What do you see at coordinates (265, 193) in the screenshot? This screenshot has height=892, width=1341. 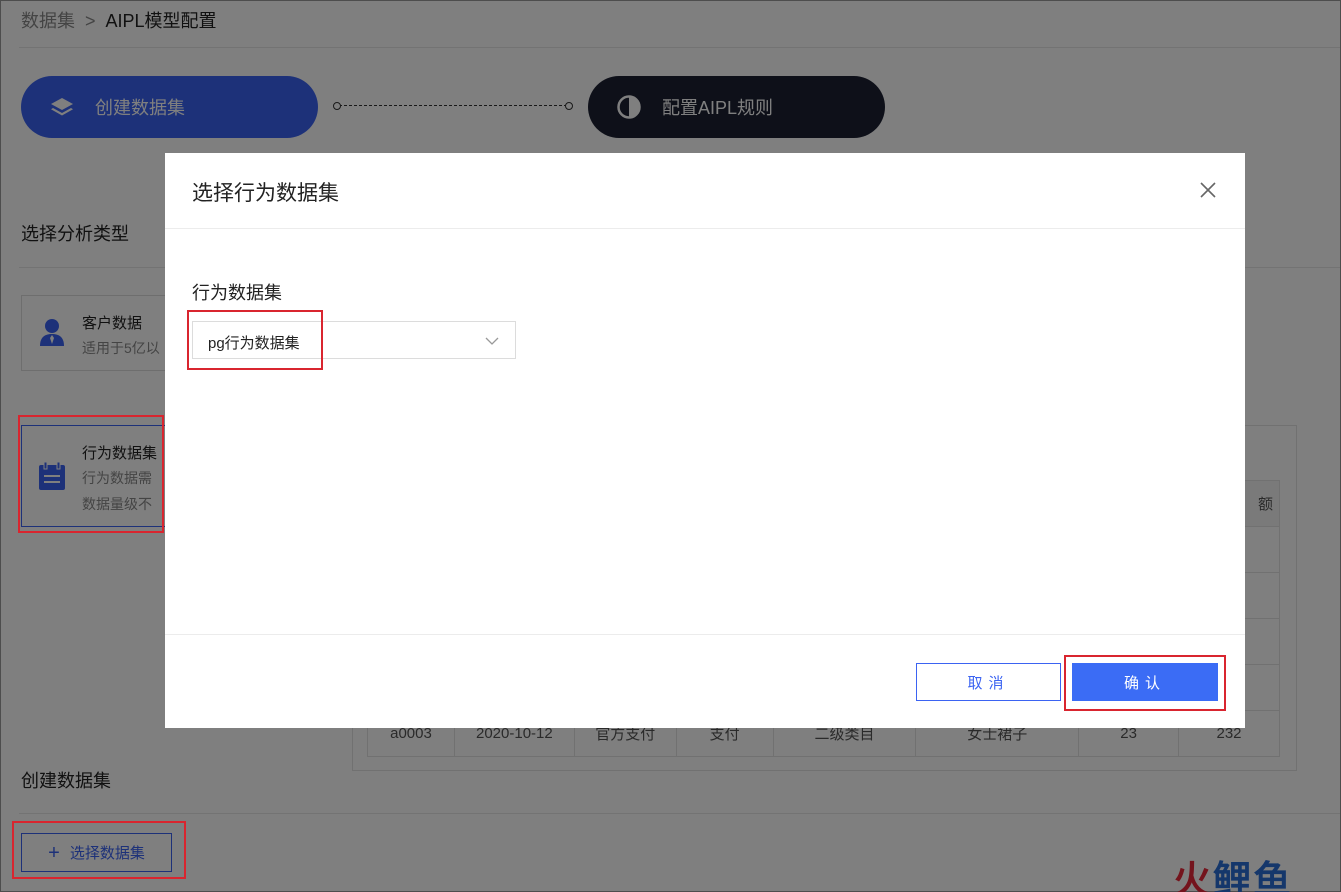 I see `dialog-title: 选择行为数据集` at bounding box center [265, 193].